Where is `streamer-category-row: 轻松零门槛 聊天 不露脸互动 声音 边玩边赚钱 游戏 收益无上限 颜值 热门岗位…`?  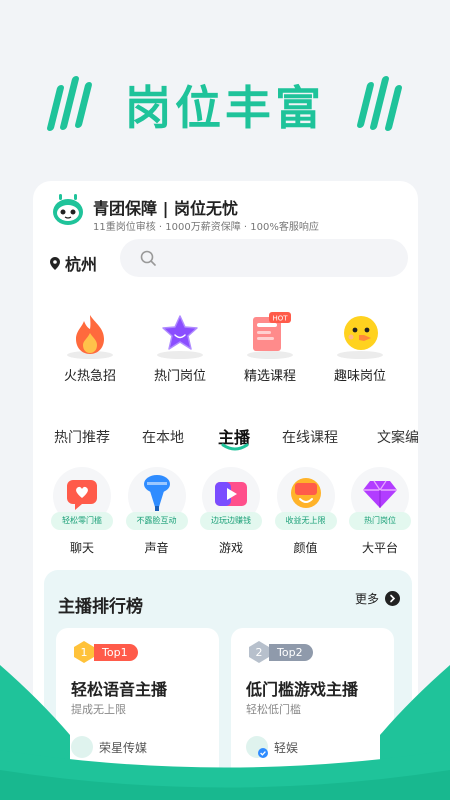
streamer-category-row: 轻松零门槛 聊天 不露脸互动 声音 边玩边赚钱 游戏 收益无上限 颜值 热门岗位… is located at coordinates (231, 511).